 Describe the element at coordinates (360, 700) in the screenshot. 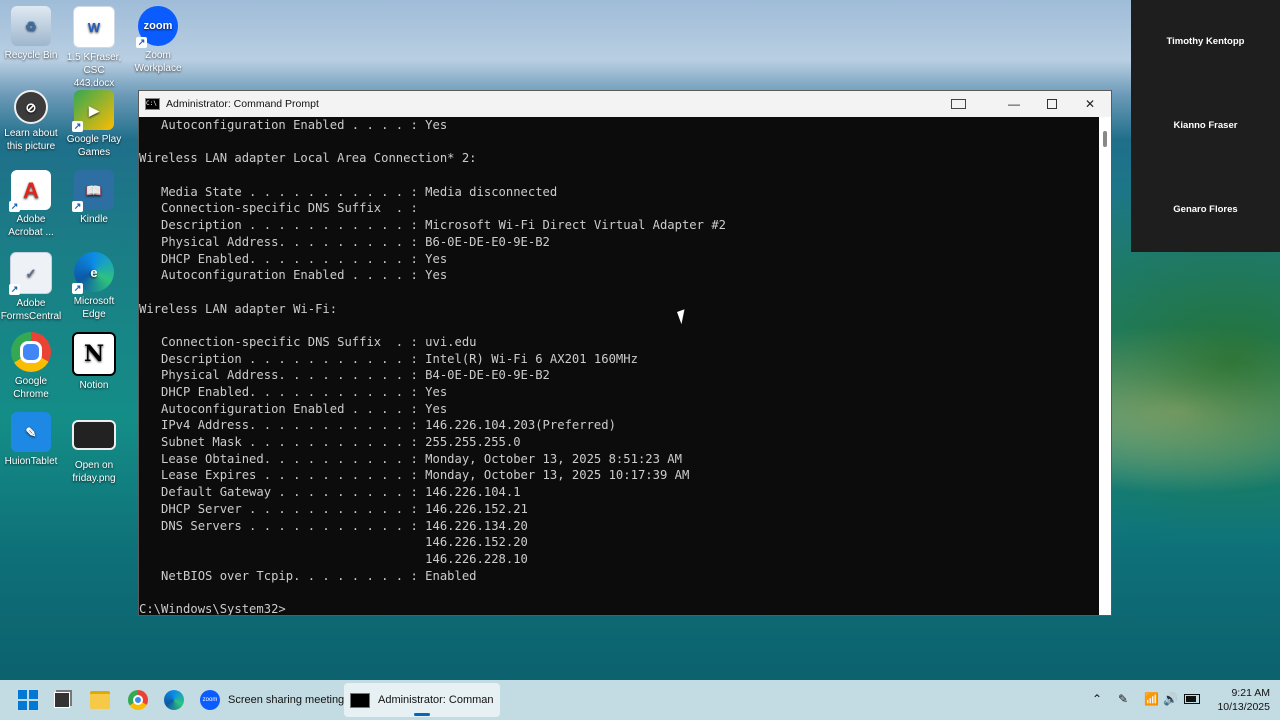

I see `cmd-icon` at that location.